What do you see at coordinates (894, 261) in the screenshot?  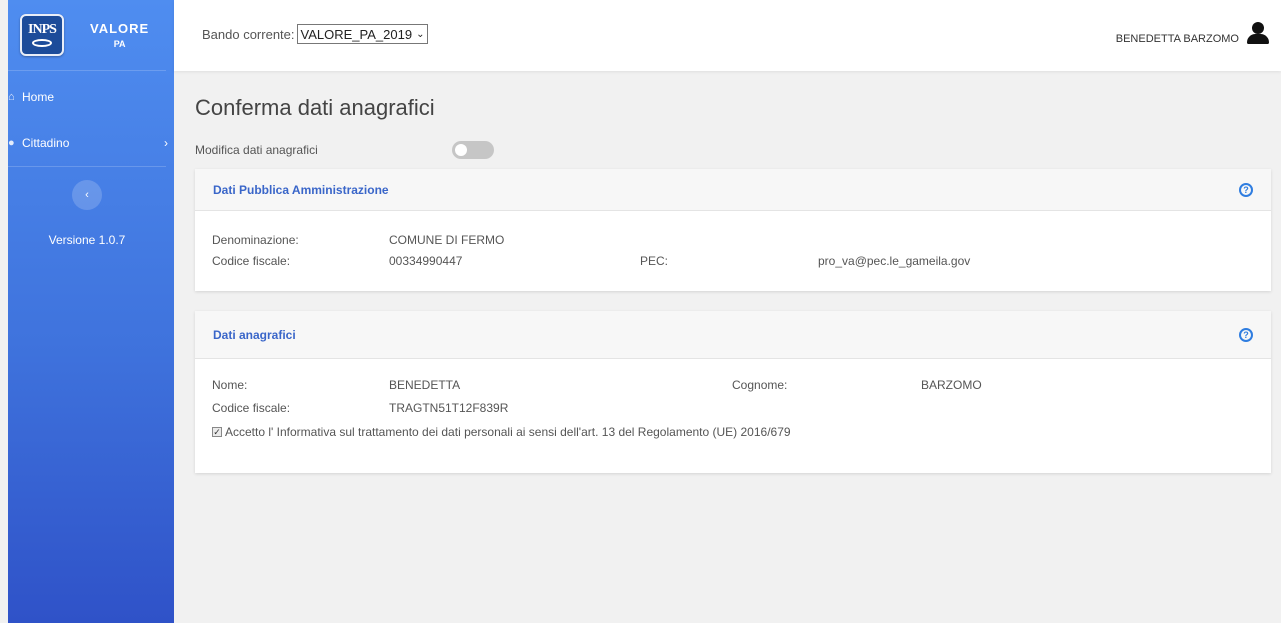 I see `pec-value: pro_va@pec.le_gameila.gov` at bounding box center [894, 261].